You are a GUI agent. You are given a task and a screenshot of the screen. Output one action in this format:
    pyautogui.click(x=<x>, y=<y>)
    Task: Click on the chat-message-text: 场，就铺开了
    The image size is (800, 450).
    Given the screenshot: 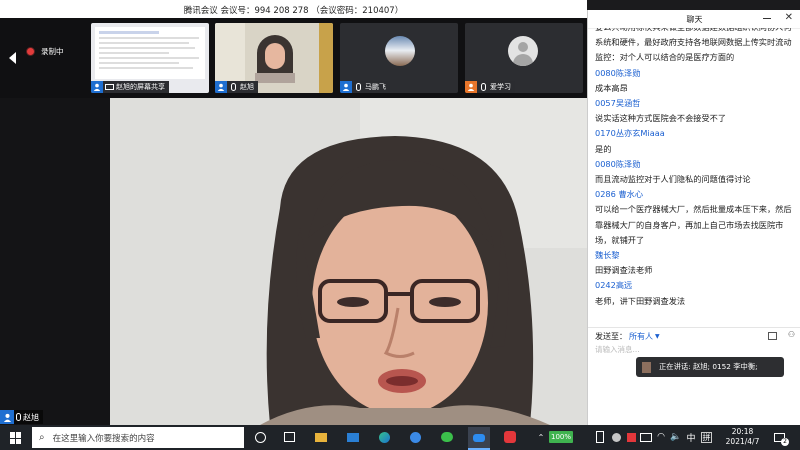 What is the action you would take?
    pyautogui.click(x=620, y=239)
    